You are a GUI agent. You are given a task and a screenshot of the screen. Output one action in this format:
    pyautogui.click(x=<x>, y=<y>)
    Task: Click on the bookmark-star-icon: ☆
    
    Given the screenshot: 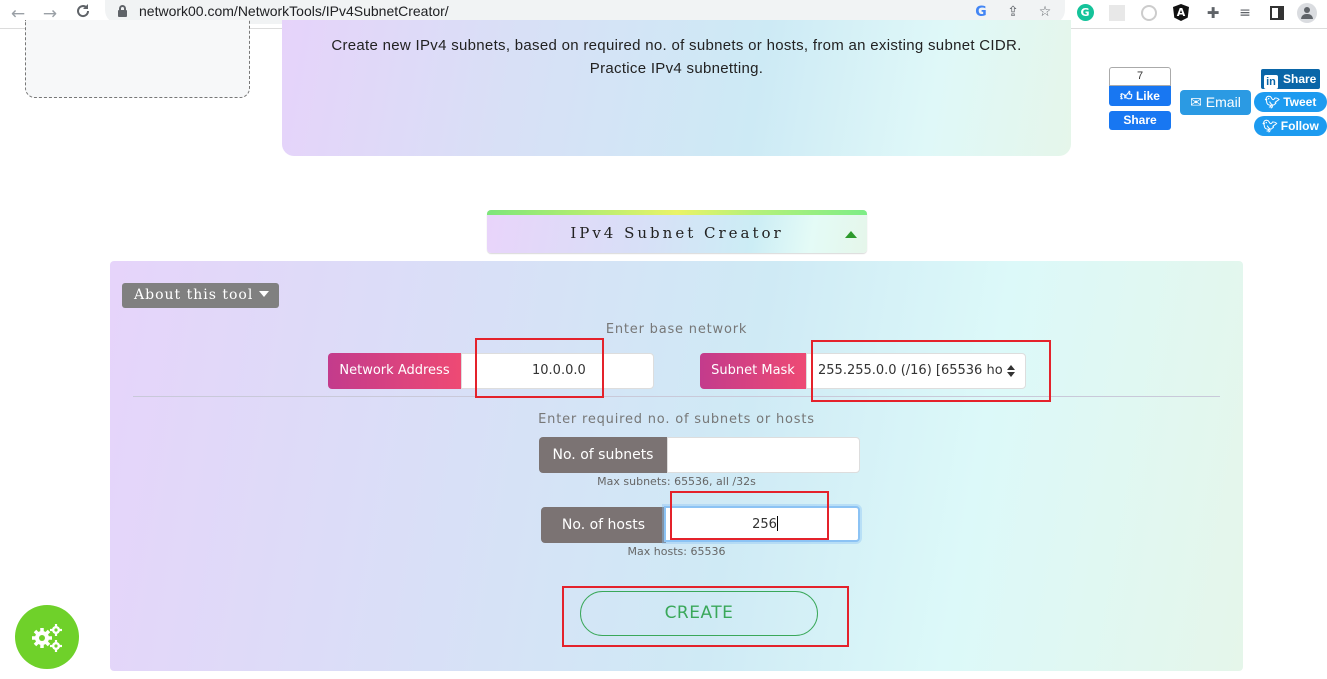 What is the action you would take?
    pyautogui.click(x=1045, y=12)
    